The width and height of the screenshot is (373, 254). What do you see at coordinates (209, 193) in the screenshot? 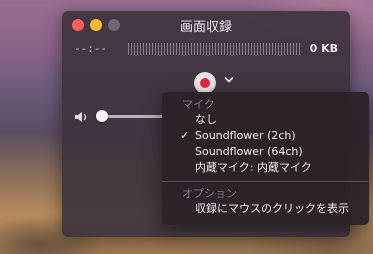
I see `options-section-header: オプション` at bounding box center [209, 193].